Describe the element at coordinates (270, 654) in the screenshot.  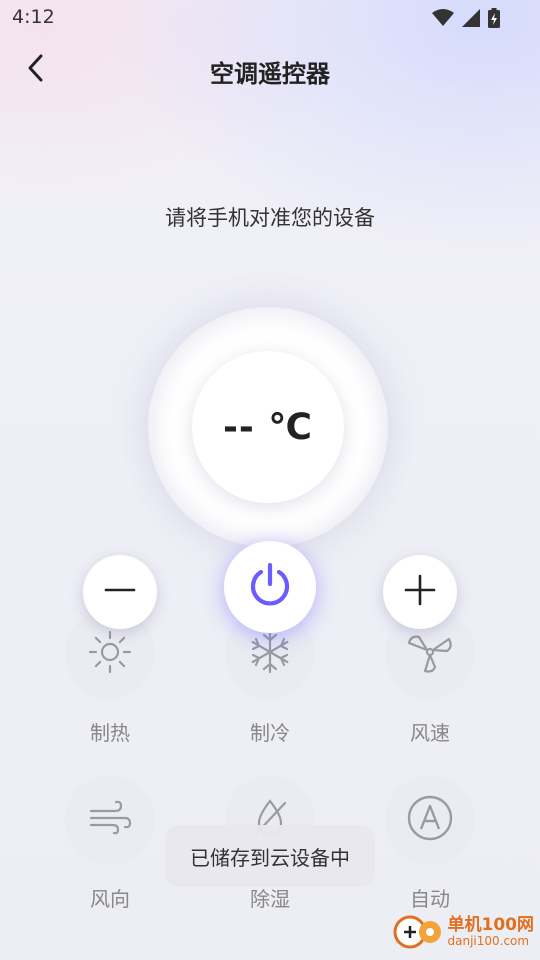
I see `snowflake-icon` at that location.